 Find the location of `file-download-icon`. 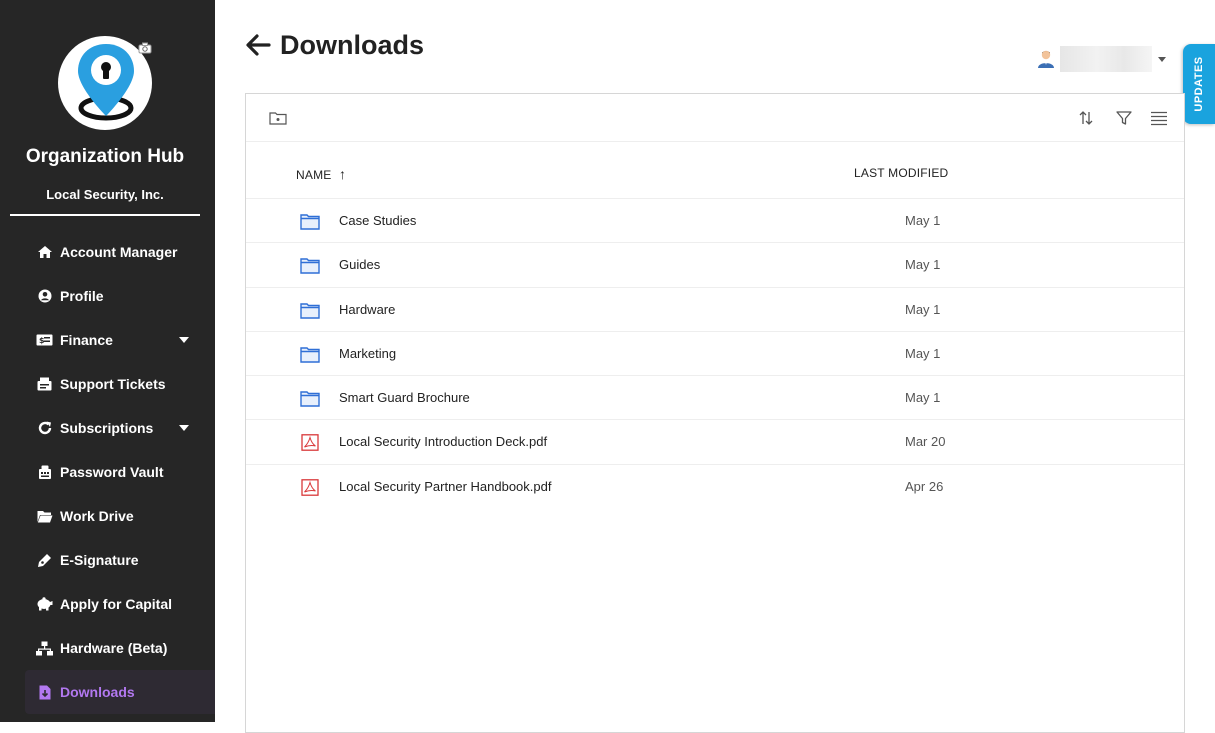

file-download-icon is located at coordinates (44, 692).